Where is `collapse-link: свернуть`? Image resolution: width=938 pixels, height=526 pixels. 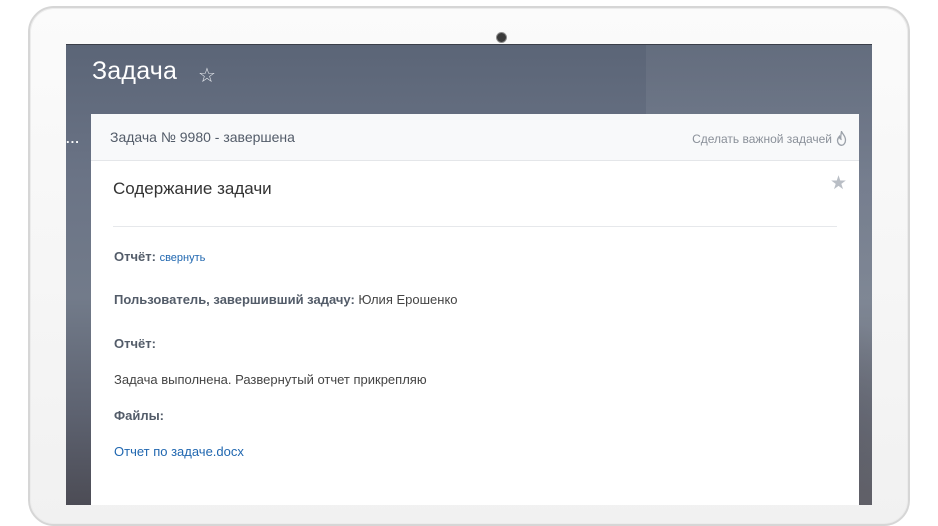 collapse-link: свернуть is located at coordinates (183, 258).